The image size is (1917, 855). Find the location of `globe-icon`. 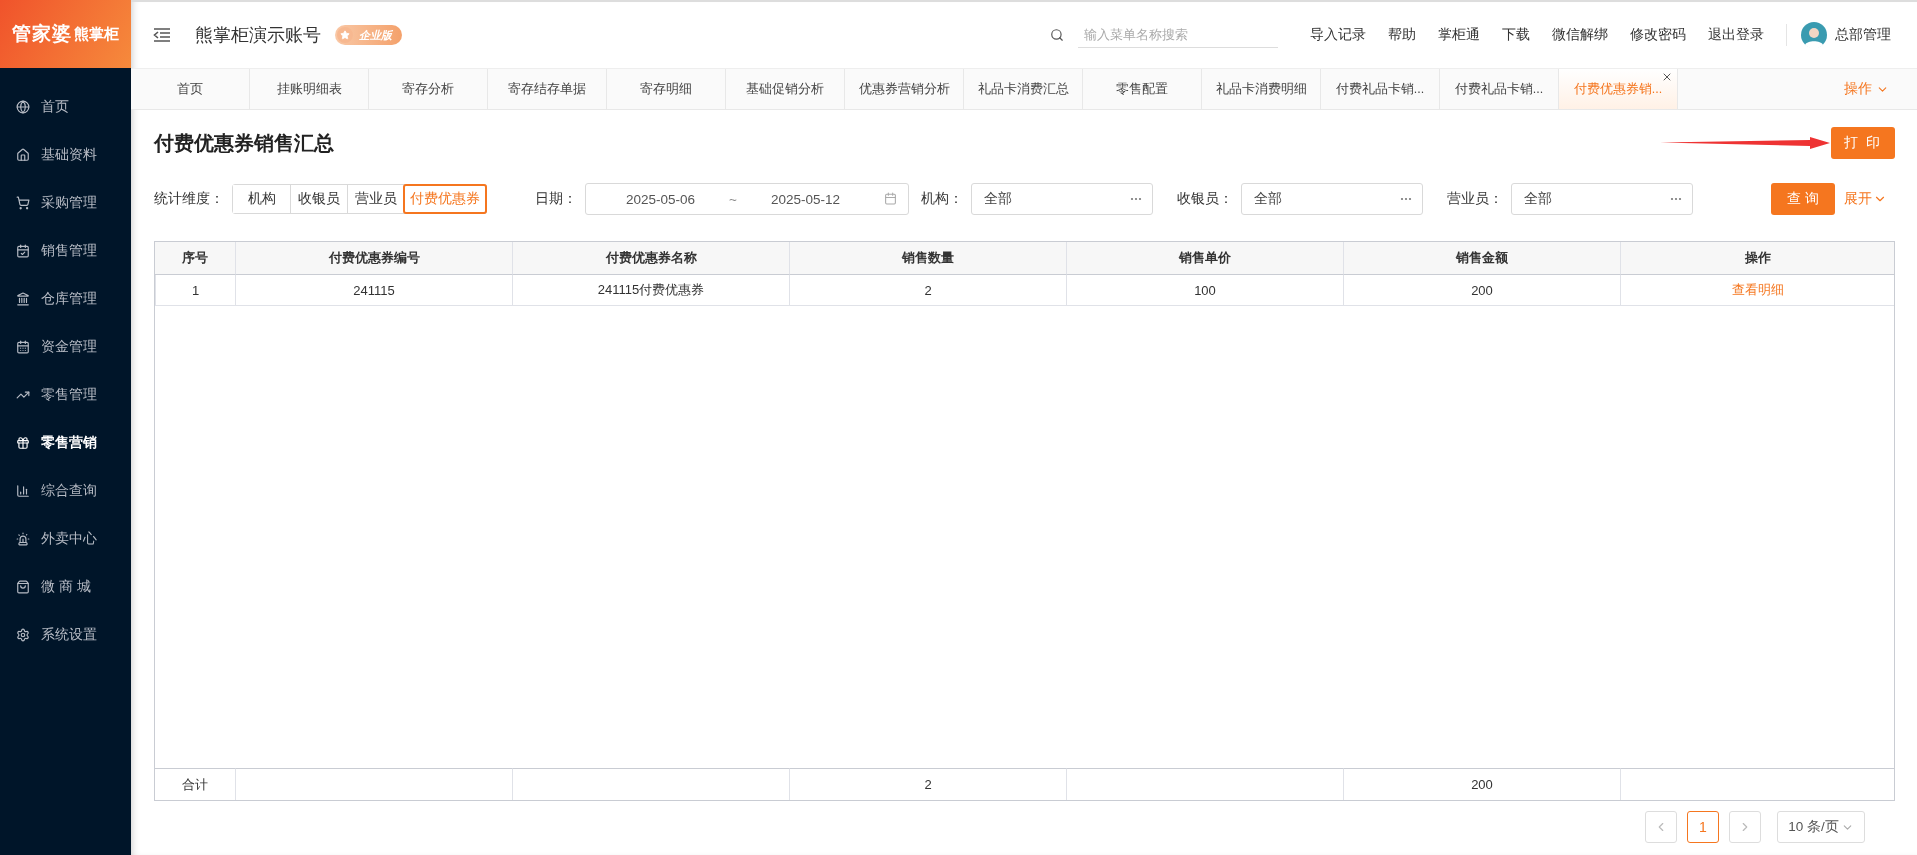

globe-icon is located at coordinates (23, 107).